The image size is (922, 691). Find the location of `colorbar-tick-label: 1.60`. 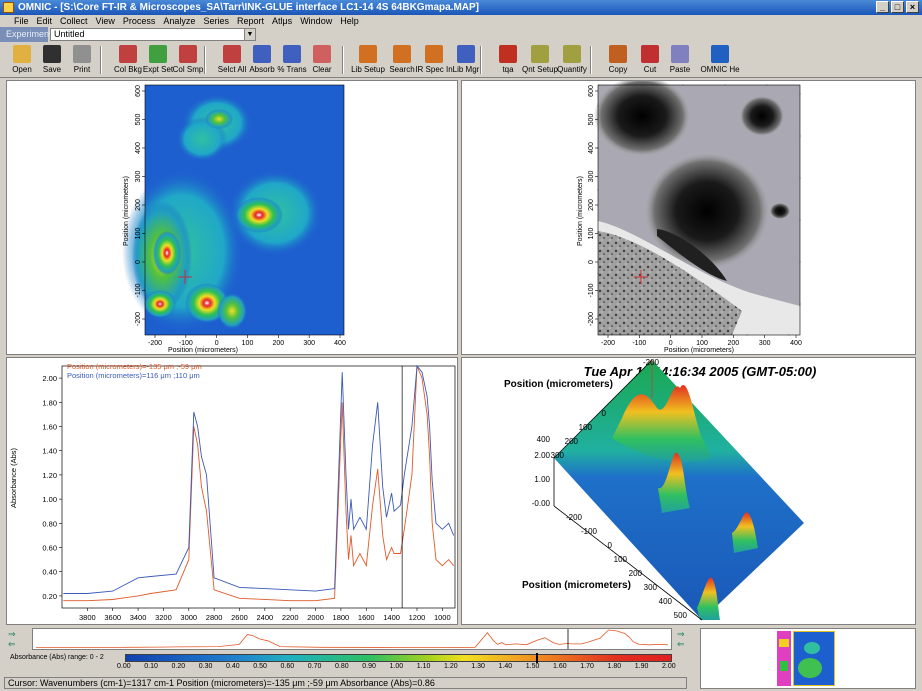

colorbar-tick-label: 1.60 is located at coordinates (560, 666).